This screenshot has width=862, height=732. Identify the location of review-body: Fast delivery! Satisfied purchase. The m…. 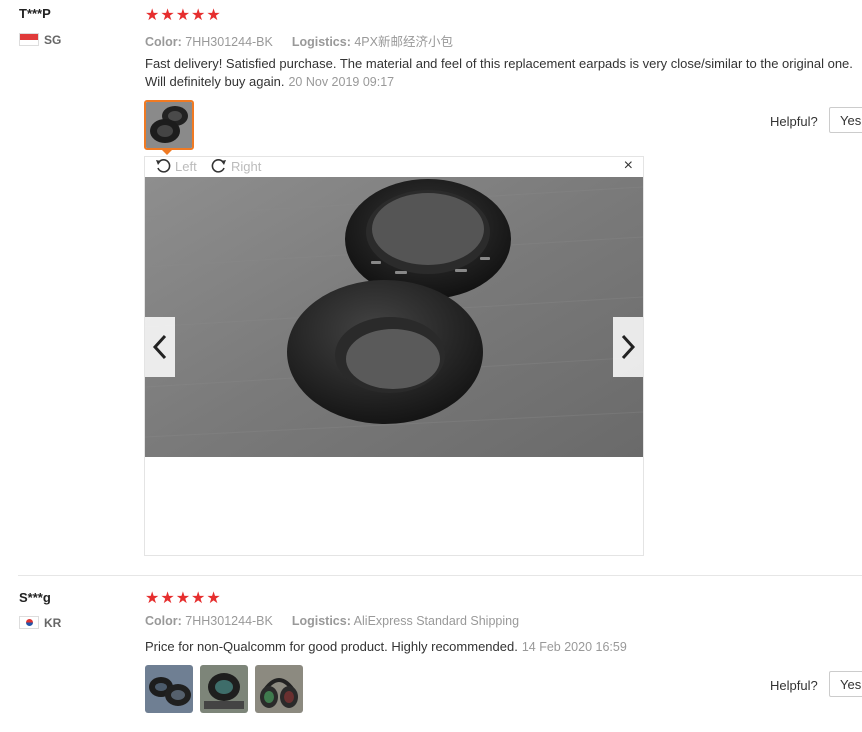
(503, 73).